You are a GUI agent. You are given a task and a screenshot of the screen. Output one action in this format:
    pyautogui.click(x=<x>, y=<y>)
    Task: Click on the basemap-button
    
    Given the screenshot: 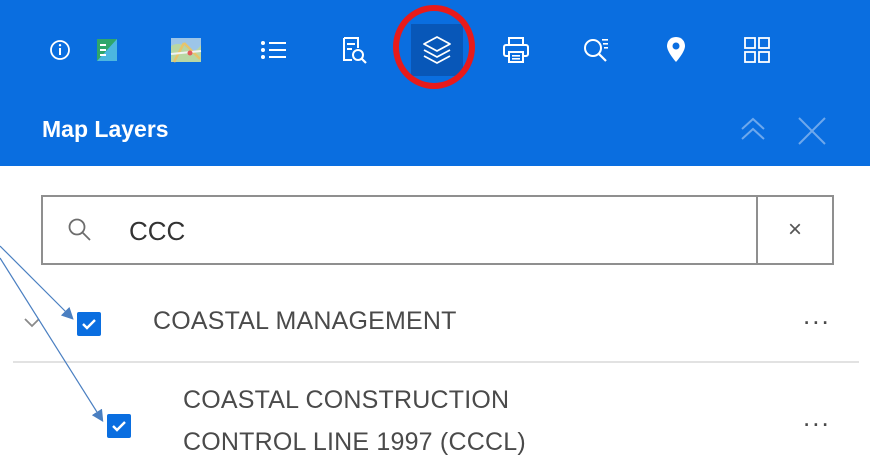 What is the action you would take?
    pyautogui.click(x=186, y=50)
    